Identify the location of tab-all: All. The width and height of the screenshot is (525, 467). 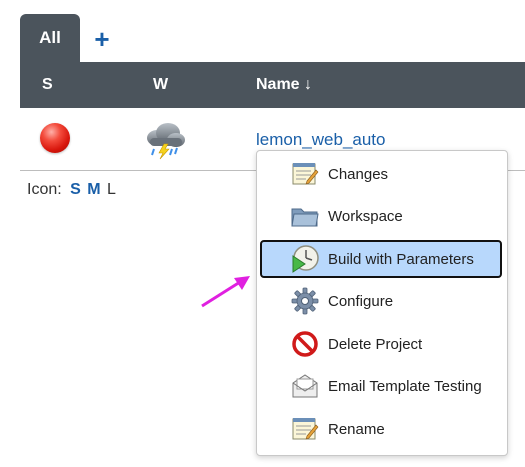
(50, 38).